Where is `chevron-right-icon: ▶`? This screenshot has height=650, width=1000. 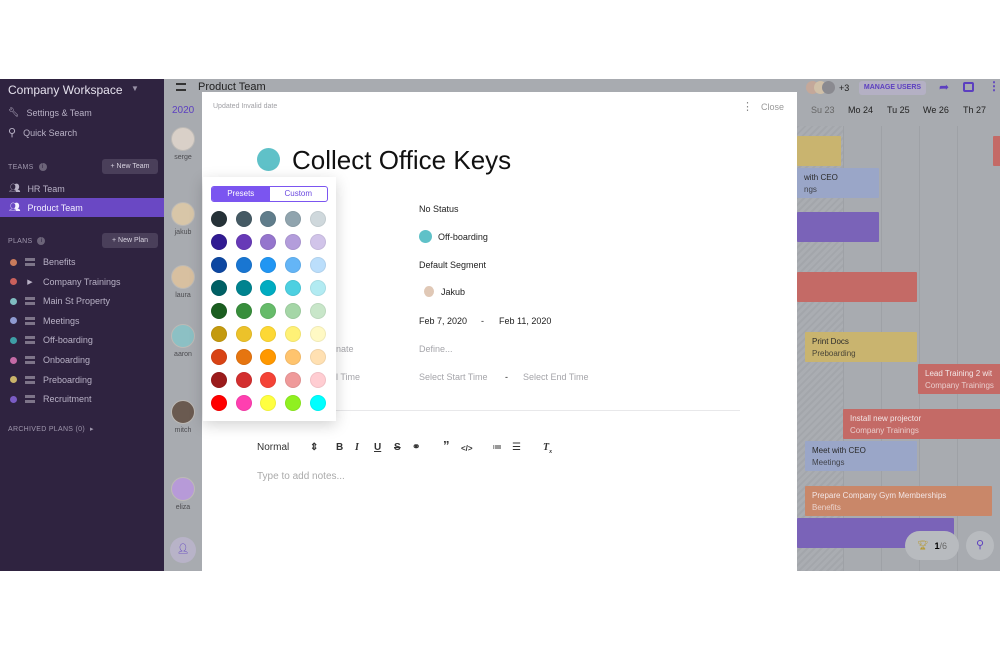
chevron-right-icon: ▶ is located at coordinates (30, 282).